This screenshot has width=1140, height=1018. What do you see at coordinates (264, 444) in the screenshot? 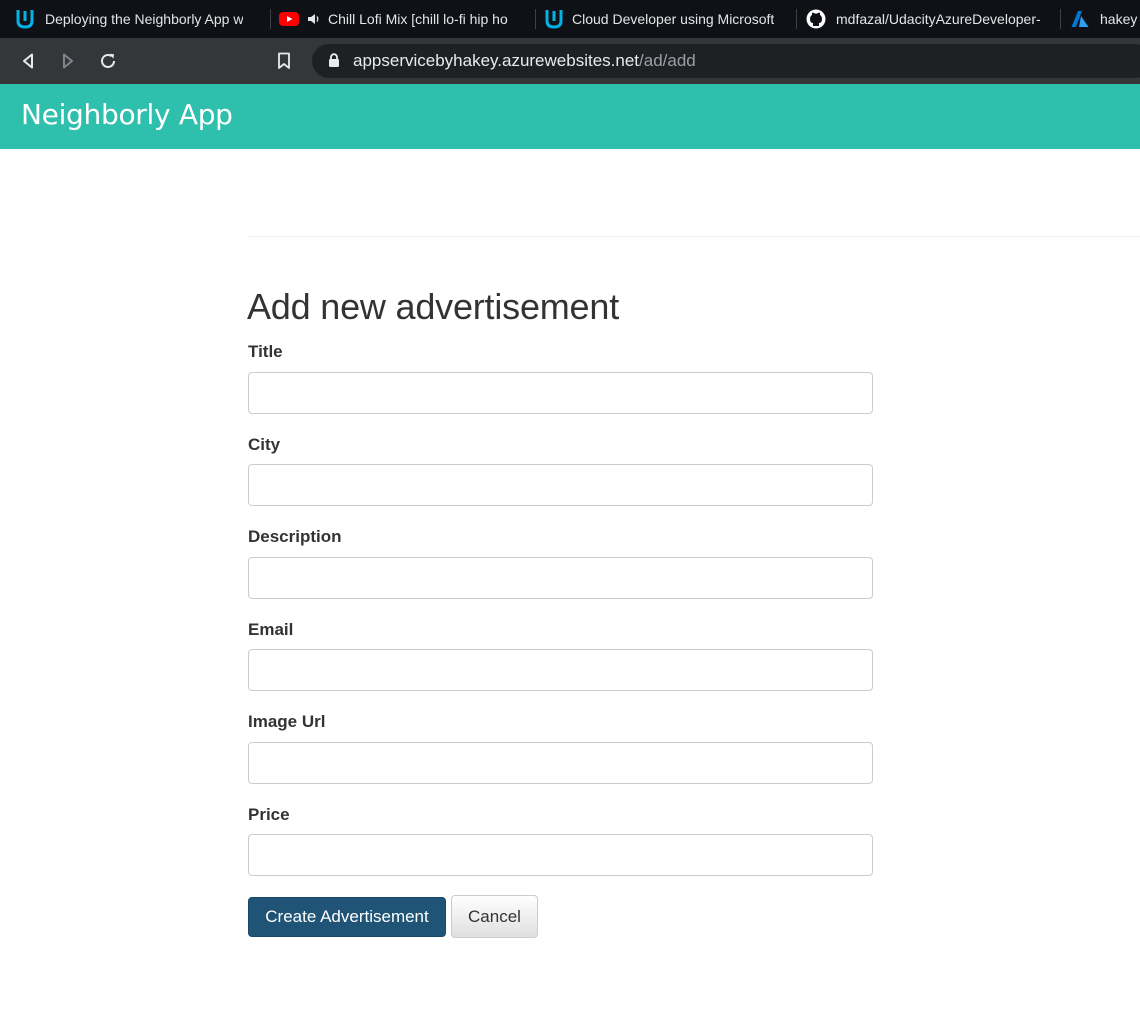
I see `city-label: City` at bounding box center [264, 444].